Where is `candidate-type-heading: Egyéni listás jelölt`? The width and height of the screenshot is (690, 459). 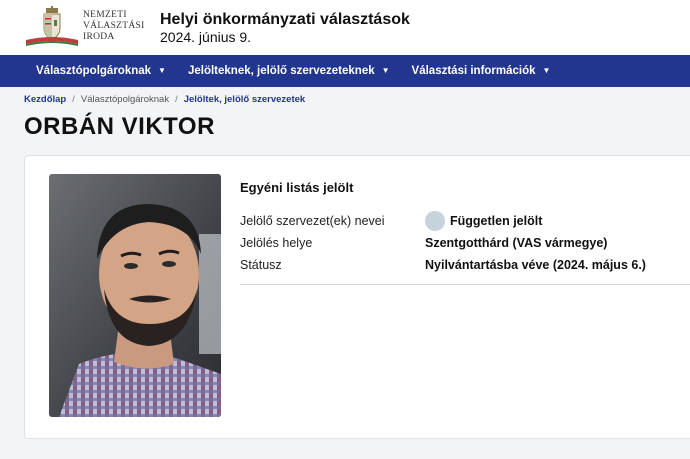 candidate-type-heading: Egyéni listás jelölt is located at coordinates (297, 187).